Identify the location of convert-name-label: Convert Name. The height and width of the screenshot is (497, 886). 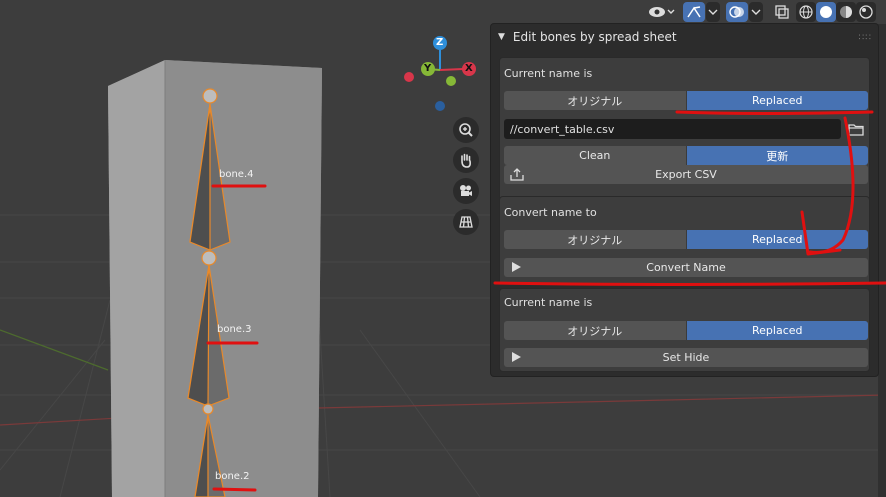
(686, 267).